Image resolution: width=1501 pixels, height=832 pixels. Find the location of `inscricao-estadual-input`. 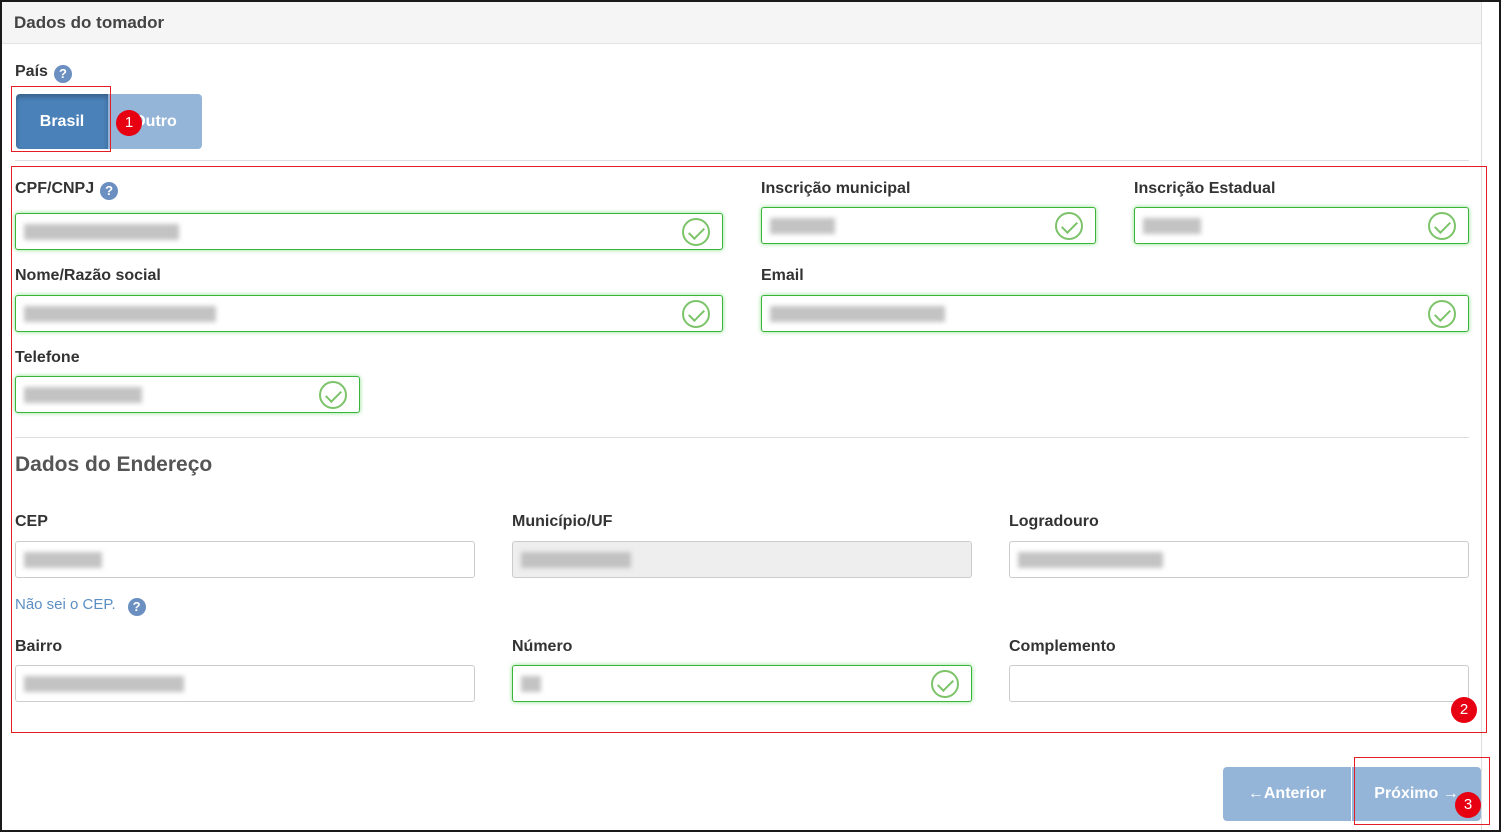

inscricao-estadual-input is located at coordinates (1301, 225).